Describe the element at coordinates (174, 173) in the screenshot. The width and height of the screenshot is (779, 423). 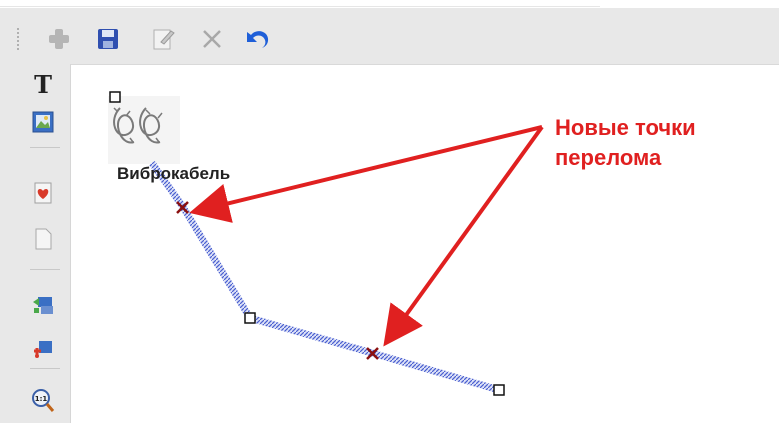
I see `device-label: Виброкабель` at that location.